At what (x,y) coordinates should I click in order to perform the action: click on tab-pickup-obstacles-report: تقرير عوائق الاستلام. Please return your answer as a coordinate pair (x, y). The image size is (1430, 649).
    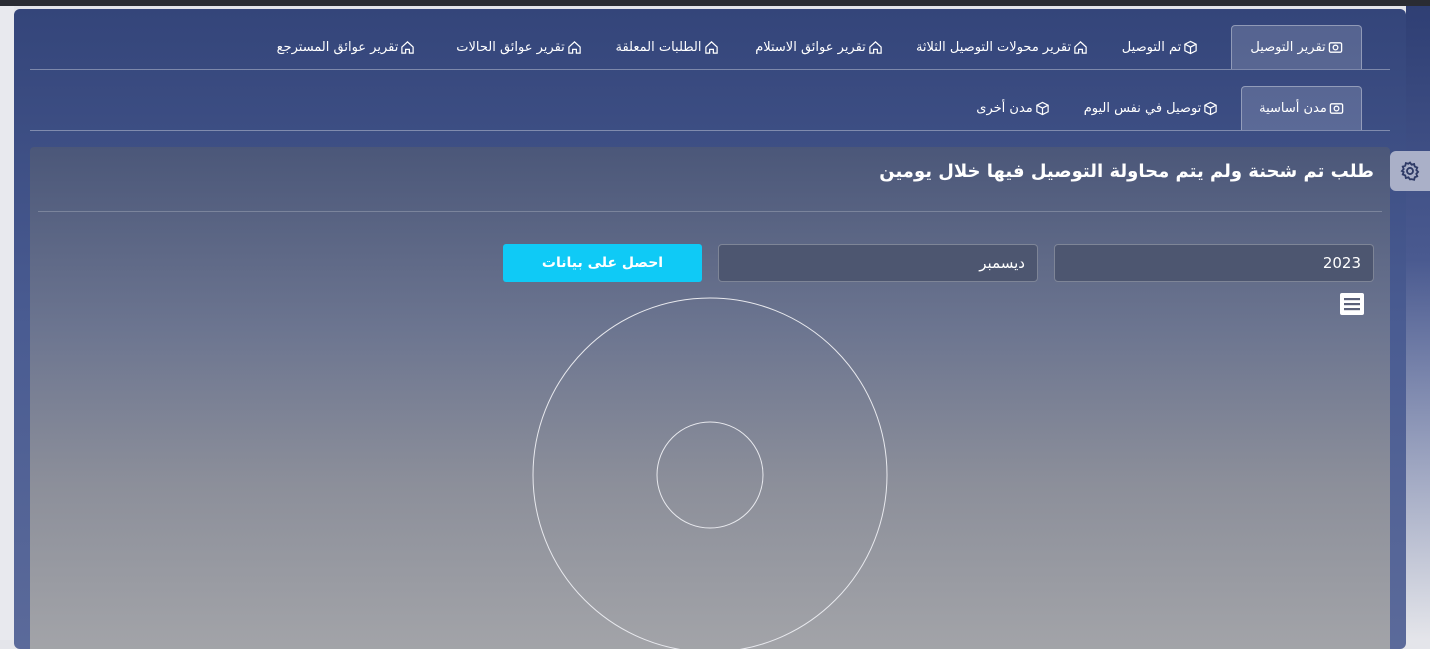
    Looking at the image, I should click on (819, 47).